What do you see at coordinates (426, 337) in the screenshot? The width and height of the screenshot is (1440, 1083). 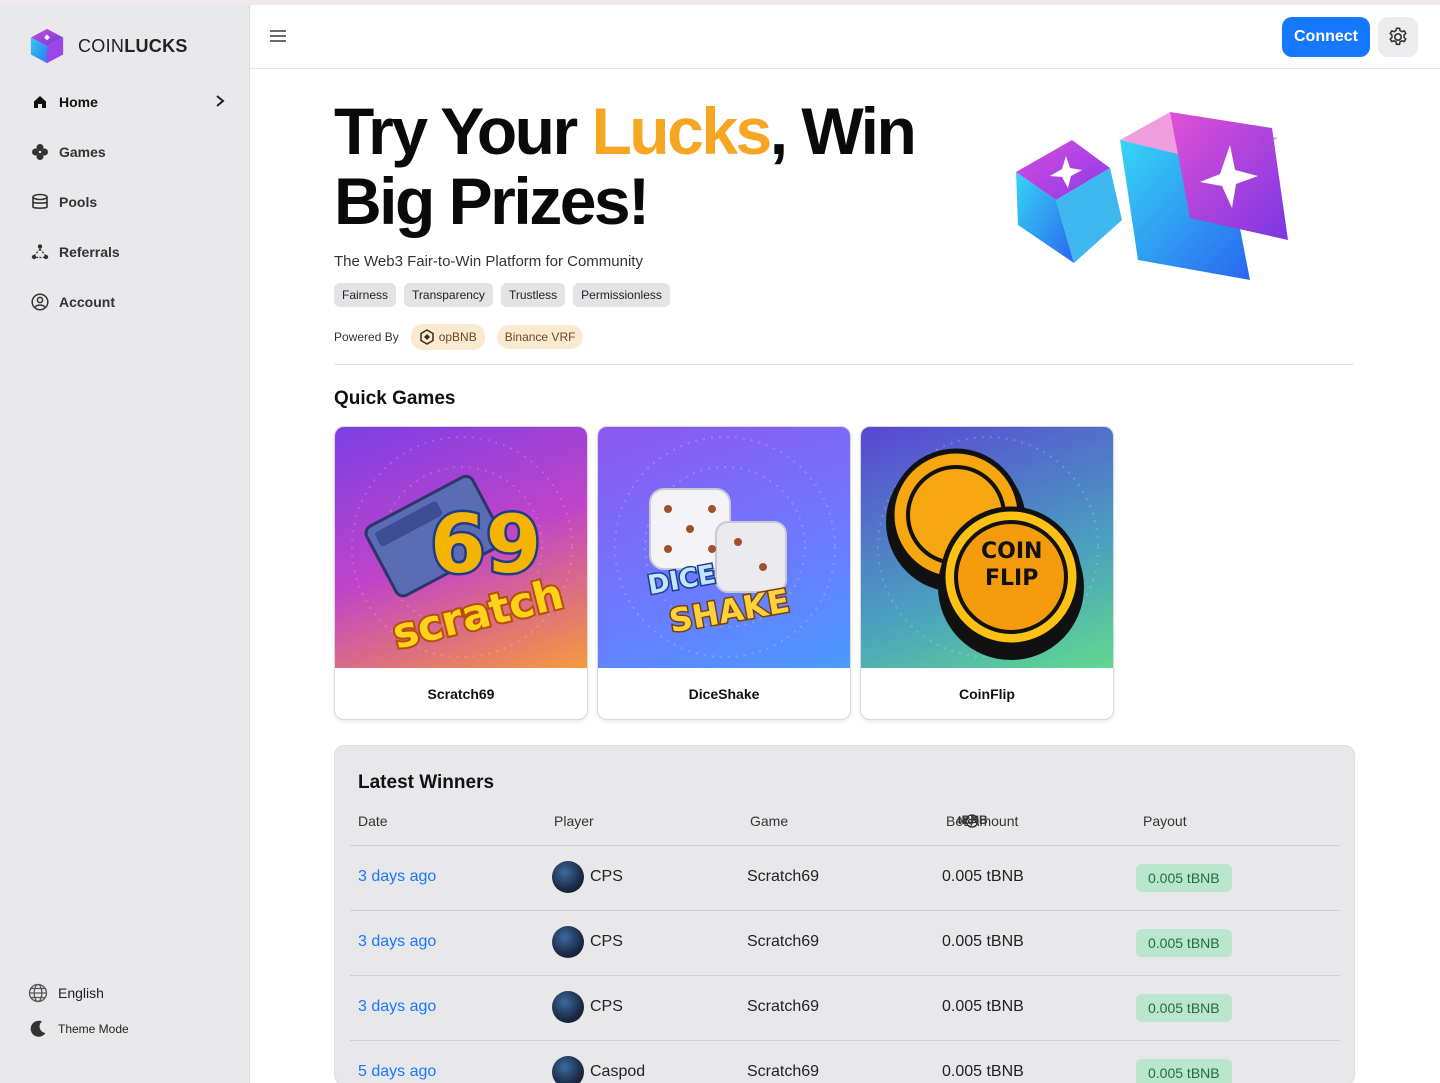 I see `bnb-icon` at bounding box center [426, 337].